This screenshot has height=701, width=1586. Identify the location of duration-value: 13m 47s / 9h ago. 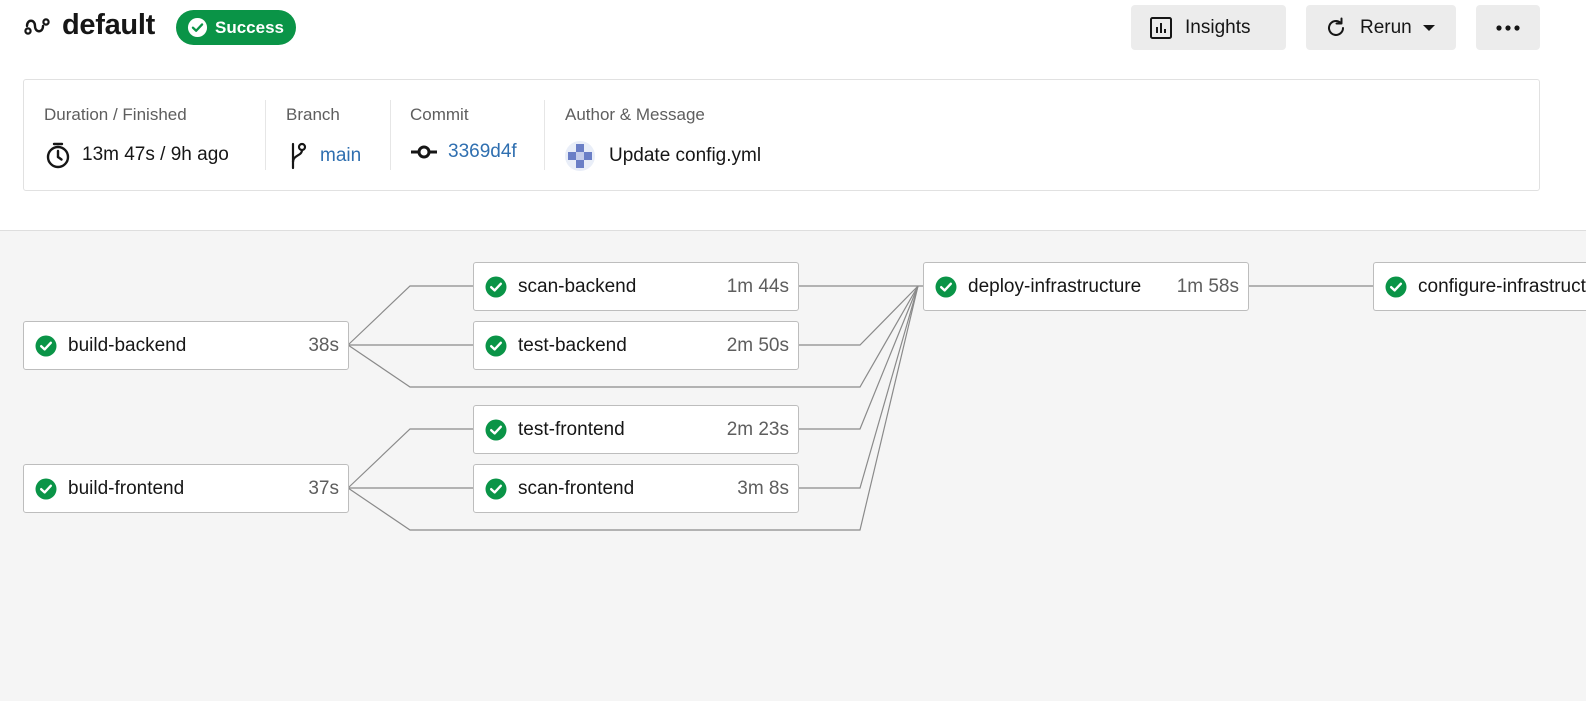
(155, 154).